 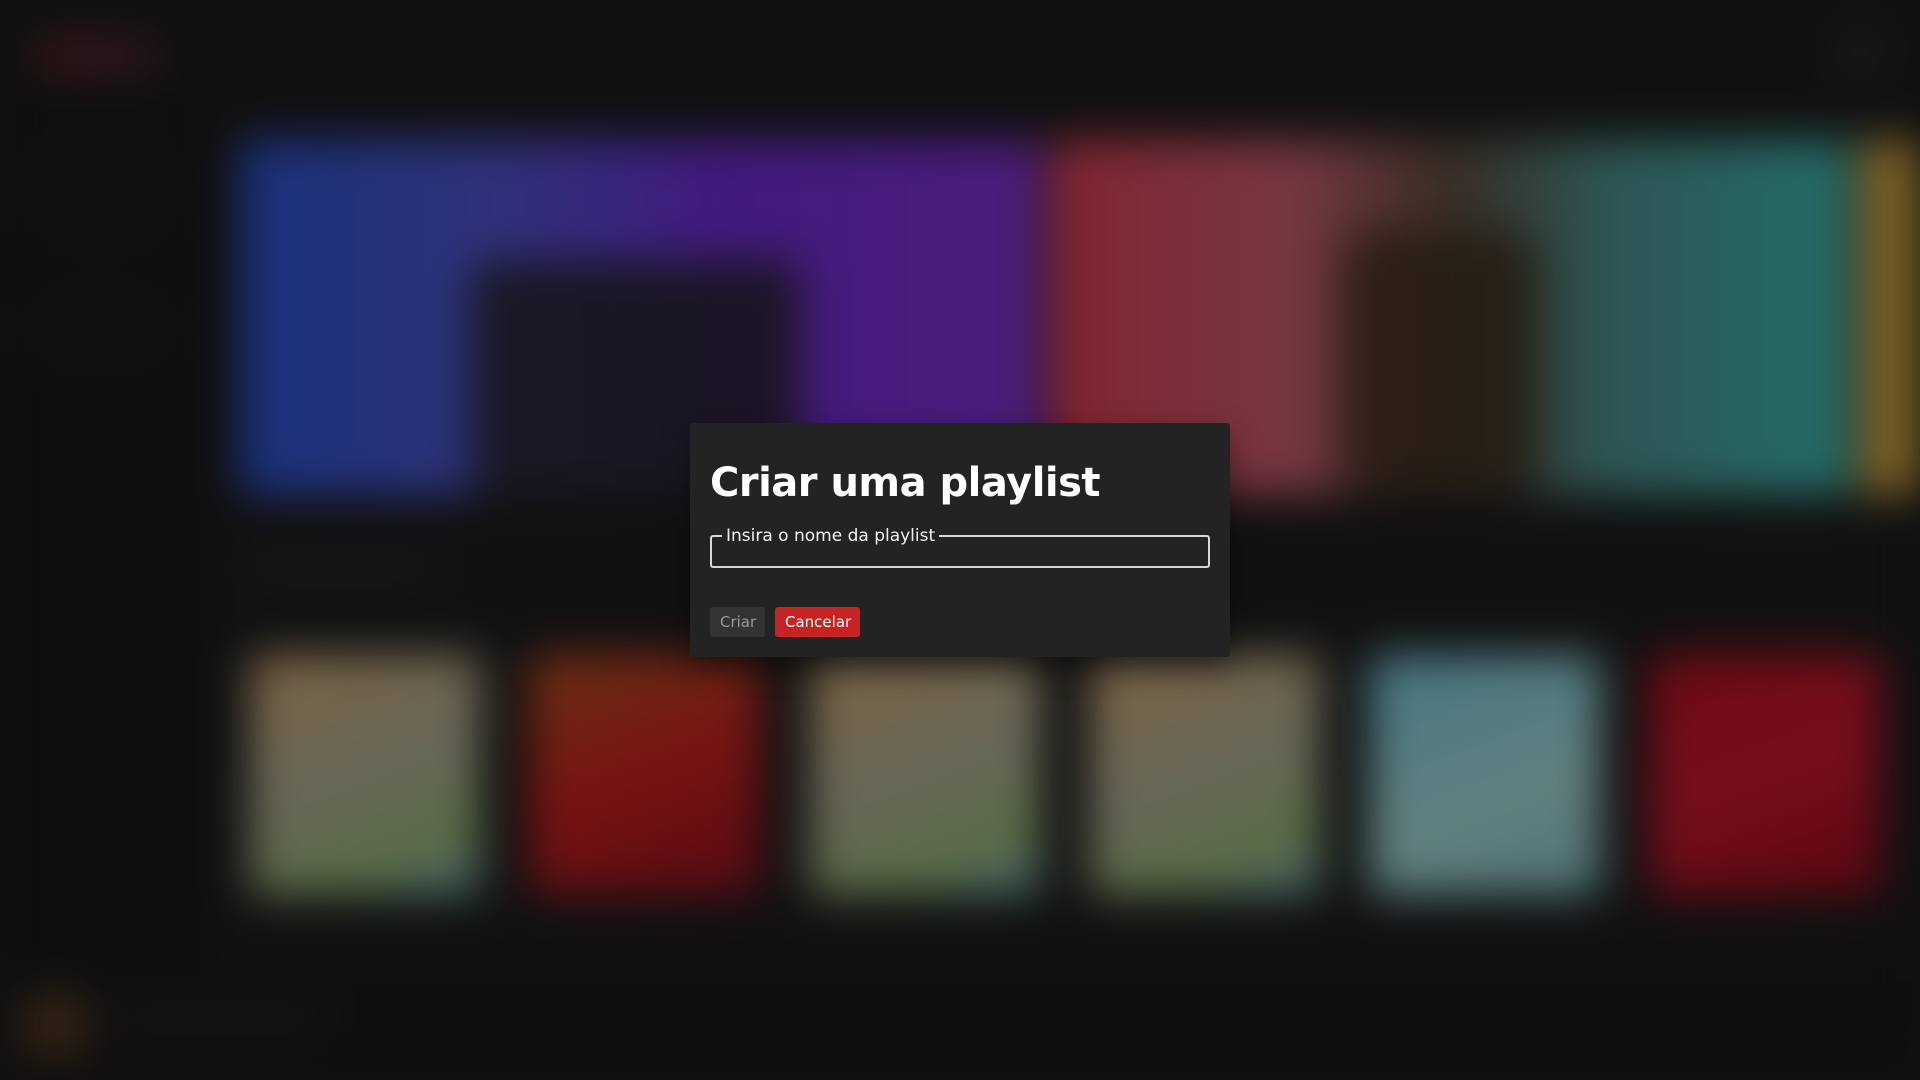 I want to click on playlist-name-label: Insira o nome da playlist, so click(x=831, y=536).